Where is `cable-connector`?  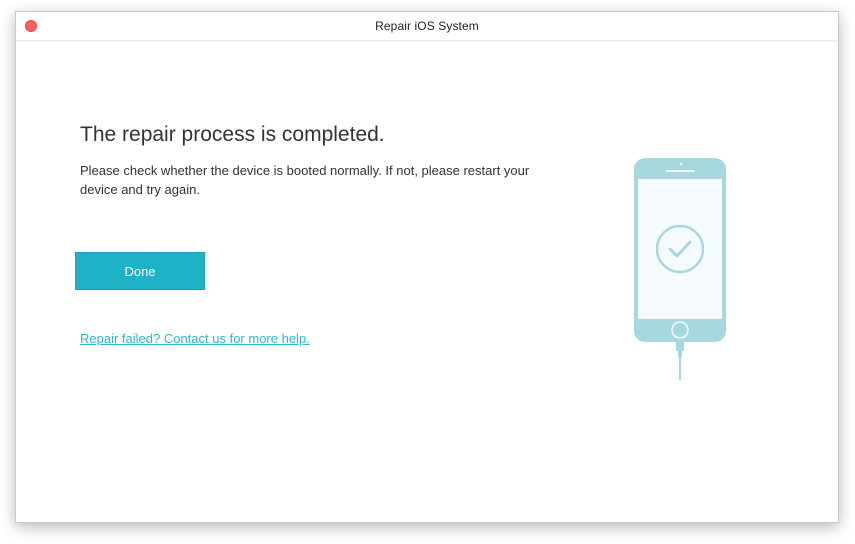
cable-connector is located at coordinates (680, 346).